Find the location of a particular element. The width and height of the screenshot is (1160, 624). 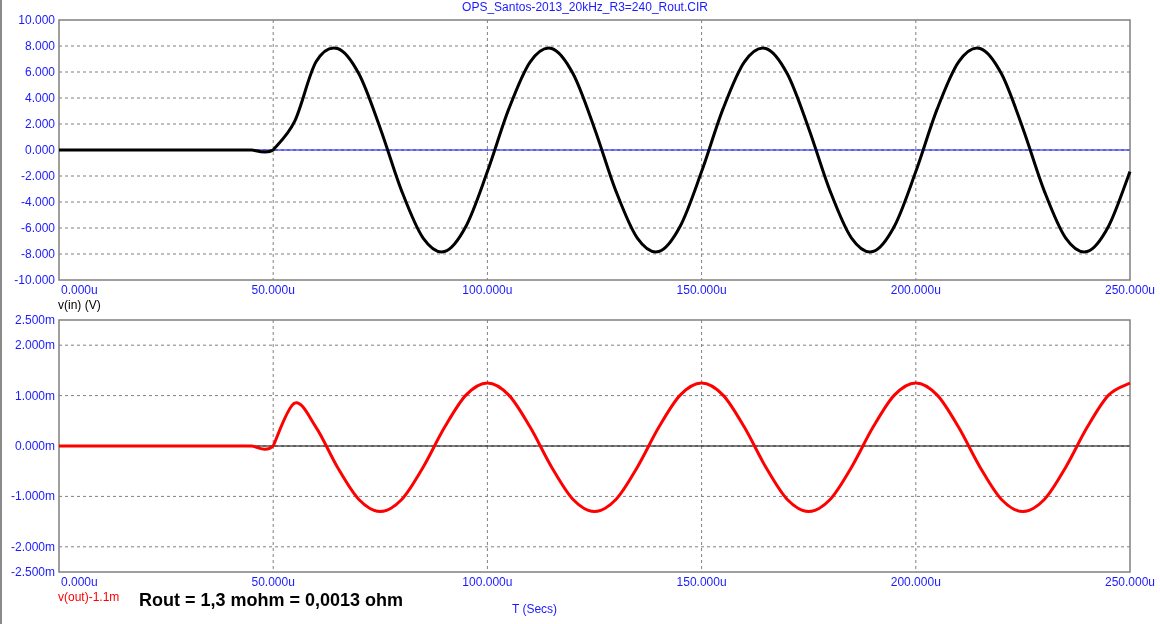

y-tick-label: -2.000 is located at coordinates (37, 176).